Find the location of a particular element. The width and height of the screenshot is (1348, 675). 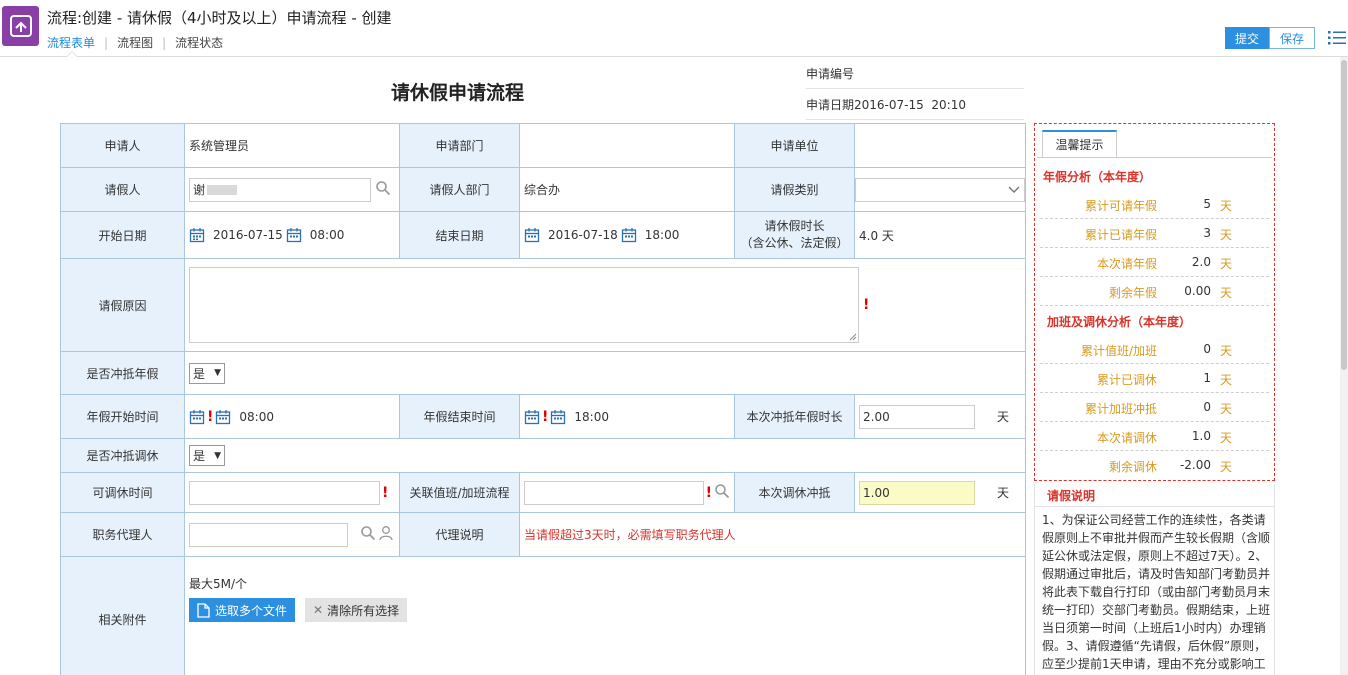

page-title: 流程:创建 - 请休假（4小时及以上）申请流程 - 创建 is located at coordinates (219, 18).